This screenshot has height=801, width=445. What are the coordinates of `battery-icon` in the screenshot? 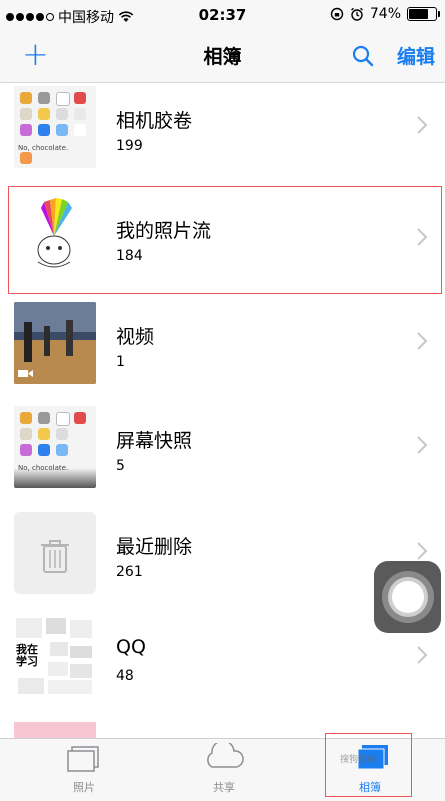 It's located at (423, 14).